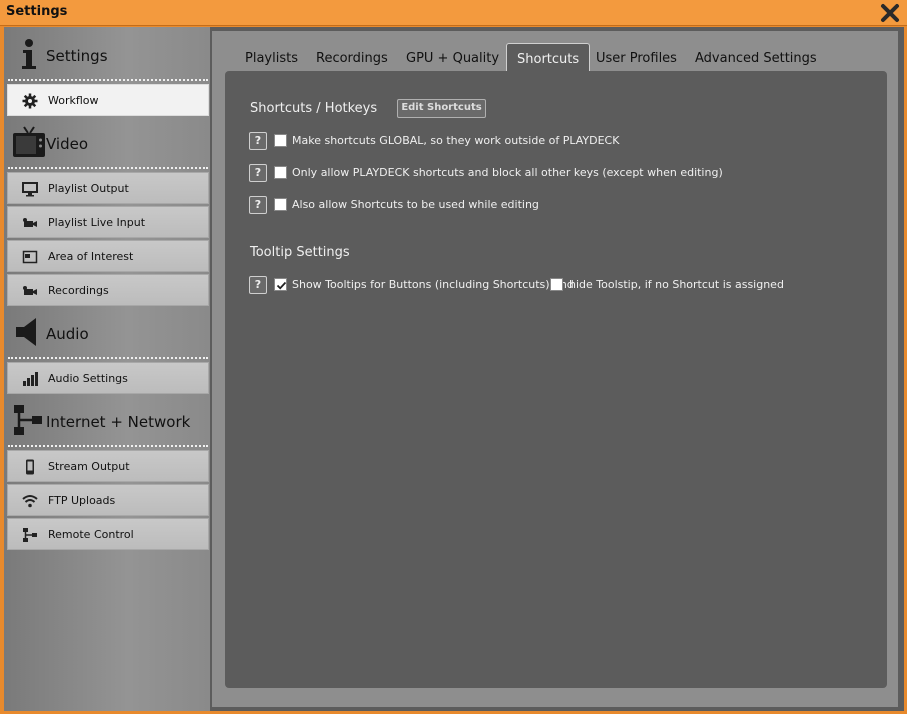  What do you see at coordinates (91, 256) in the screenshot?
I see `sidebar-item-label: Area of Interest` at bounding box center [91, 256].